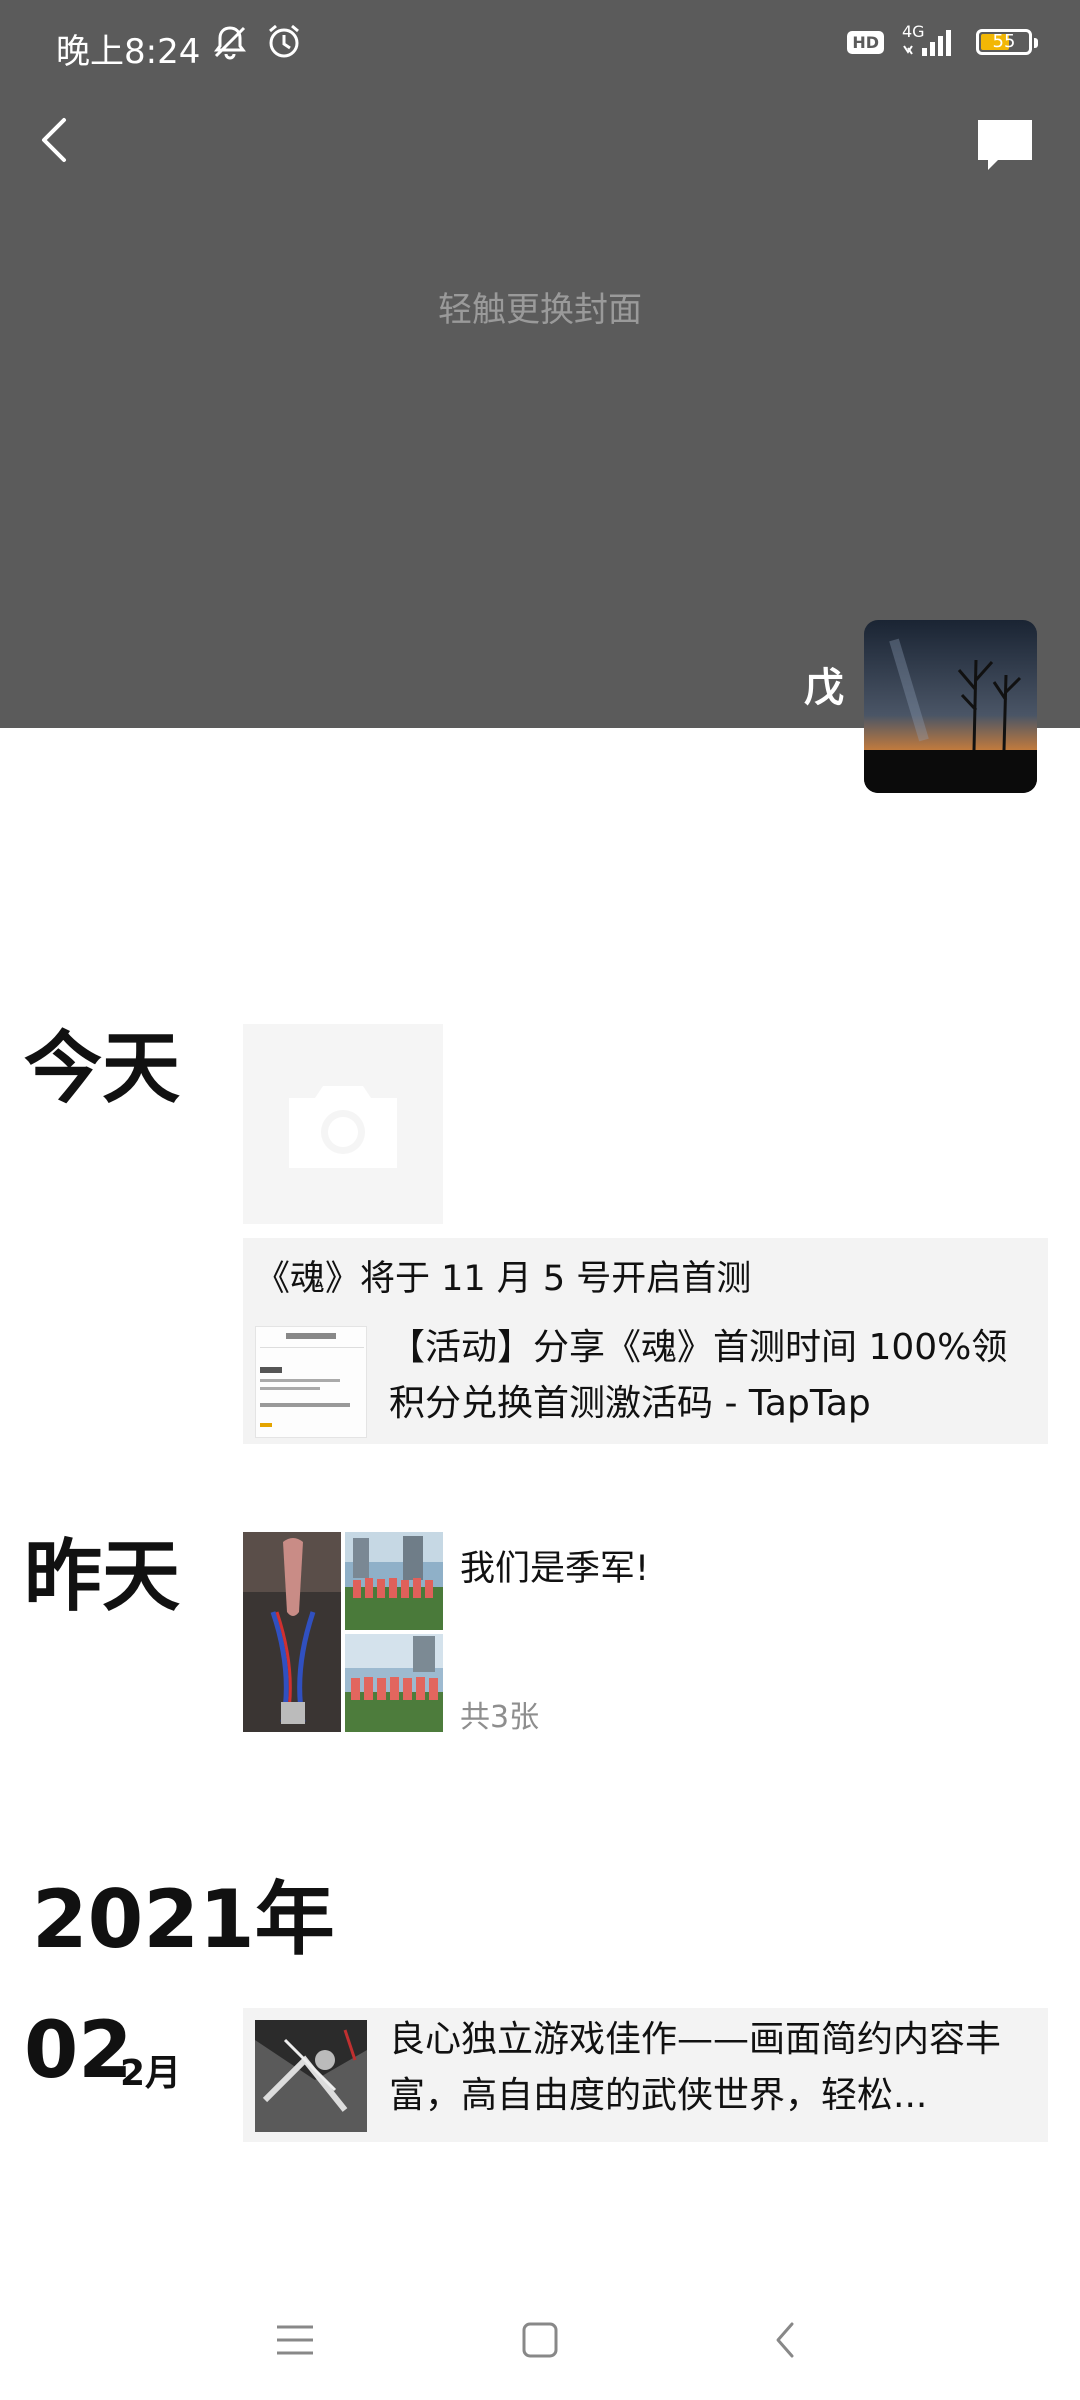 This screenshot has width=1080, height=2400. What do you see at coordinates (950, 706) in the screenshot?
I see `avatar` at bounding box center [950, 706].